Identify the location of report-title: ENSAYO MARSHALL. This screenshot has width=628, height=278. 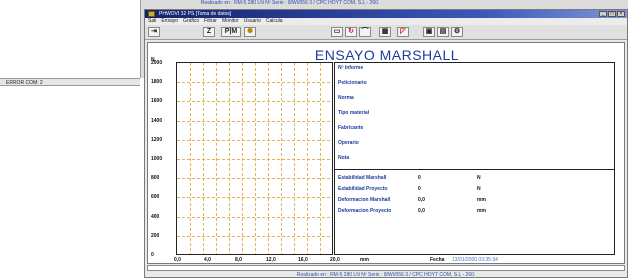
(387, 55).